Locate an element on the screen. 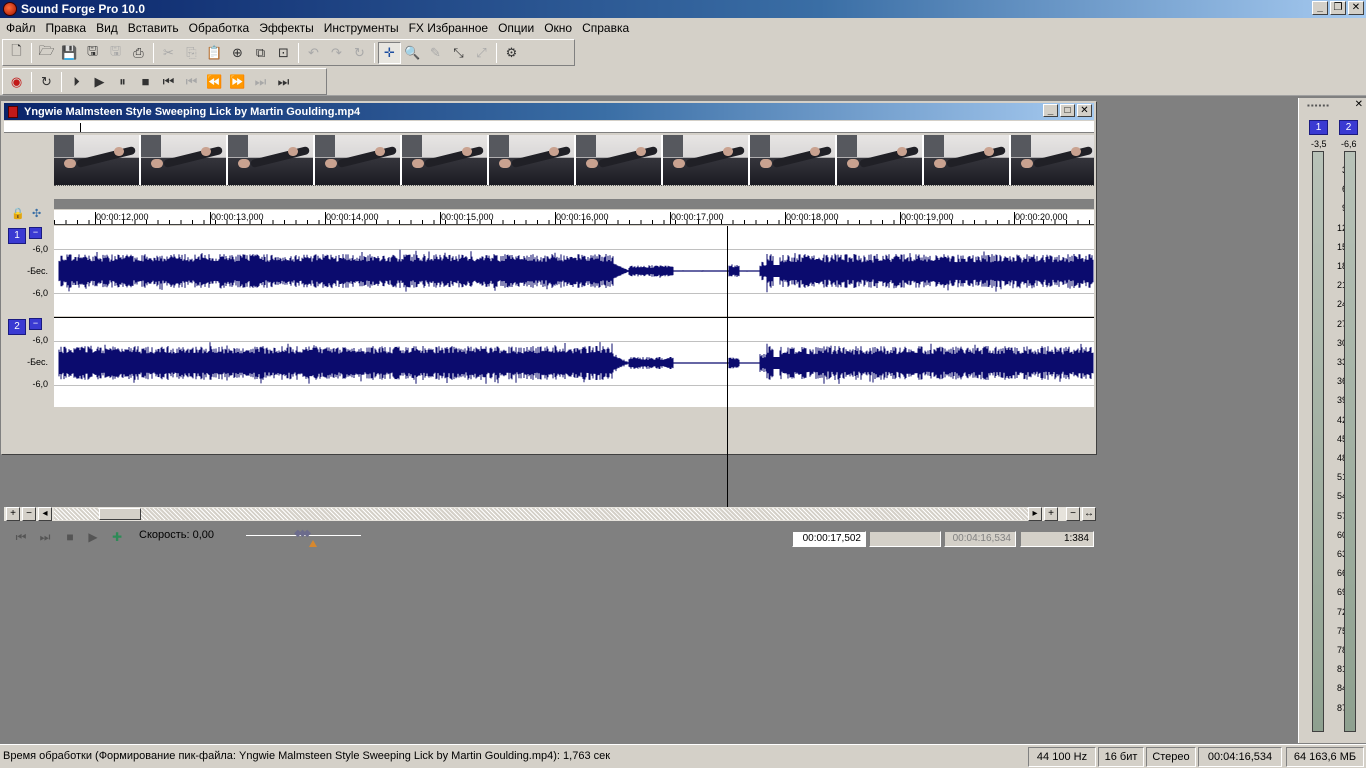 Image resolution: width=1366 pixels, height=768 pixels. zoom-in-button: + is located at coordinates (1051, 514).